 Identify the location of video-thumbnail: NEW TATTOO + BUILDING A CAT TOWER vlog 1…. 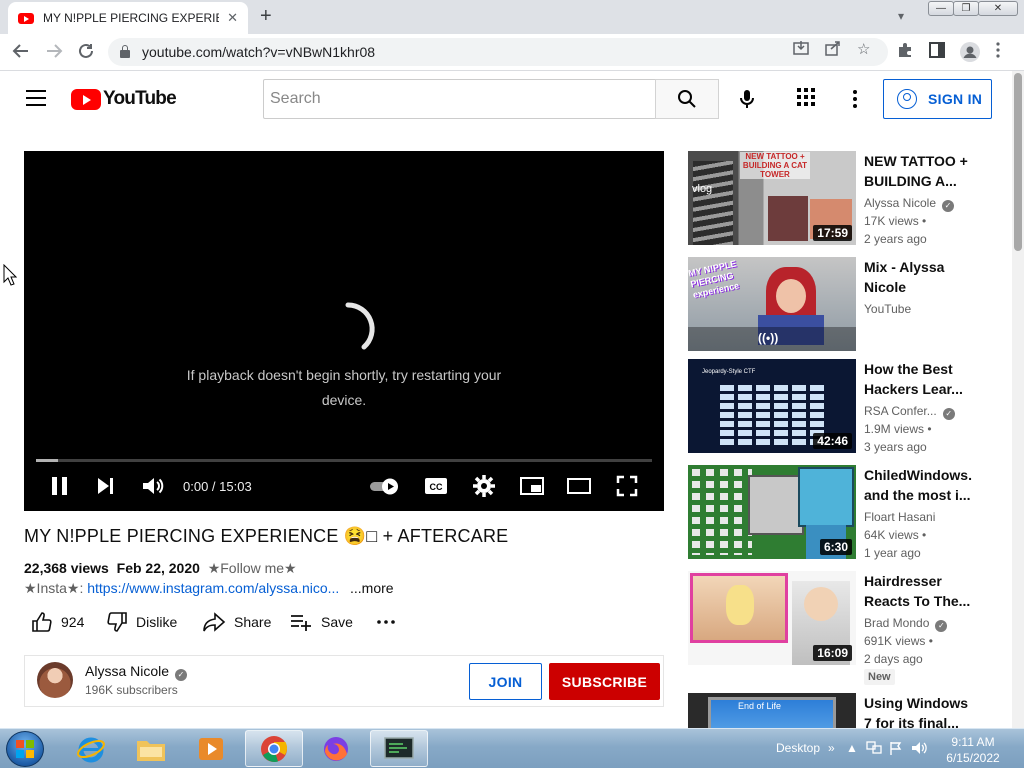
(772, 198).